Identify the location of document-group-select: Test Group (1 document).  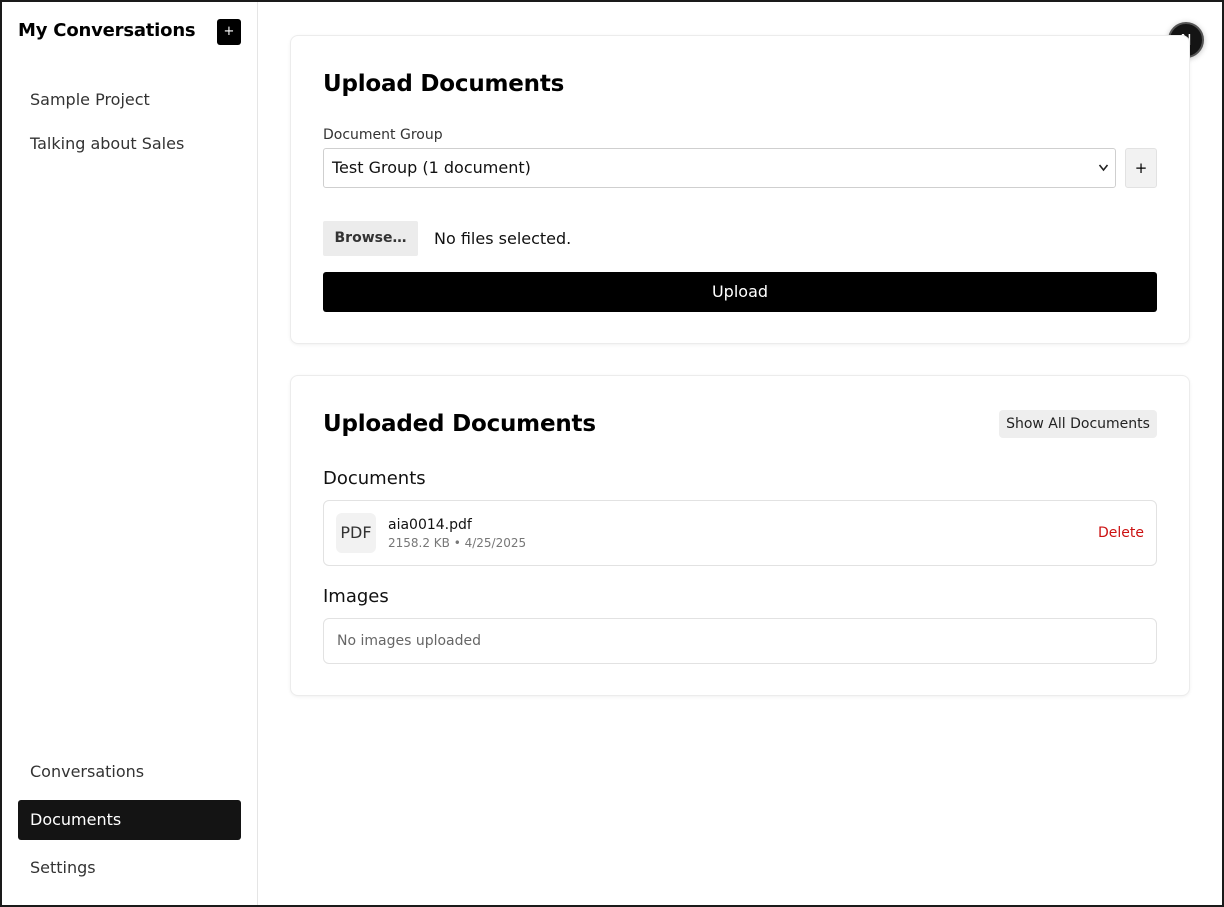
(719, 168).